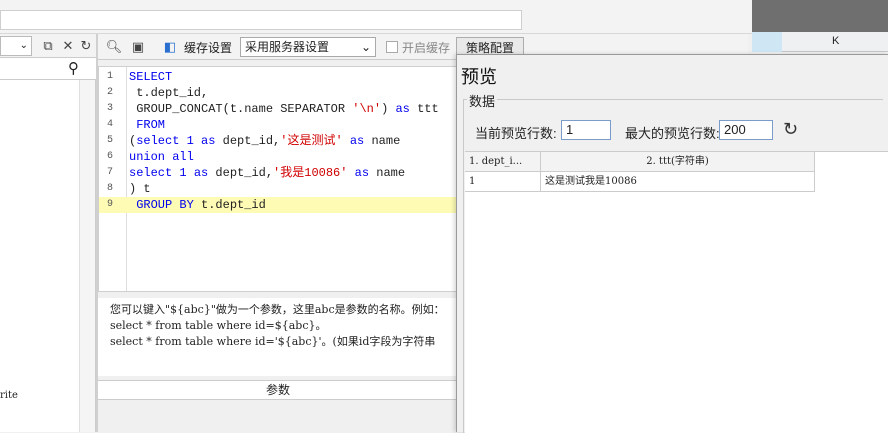  I want to click on background-grid-header: K, so click(820, 42).